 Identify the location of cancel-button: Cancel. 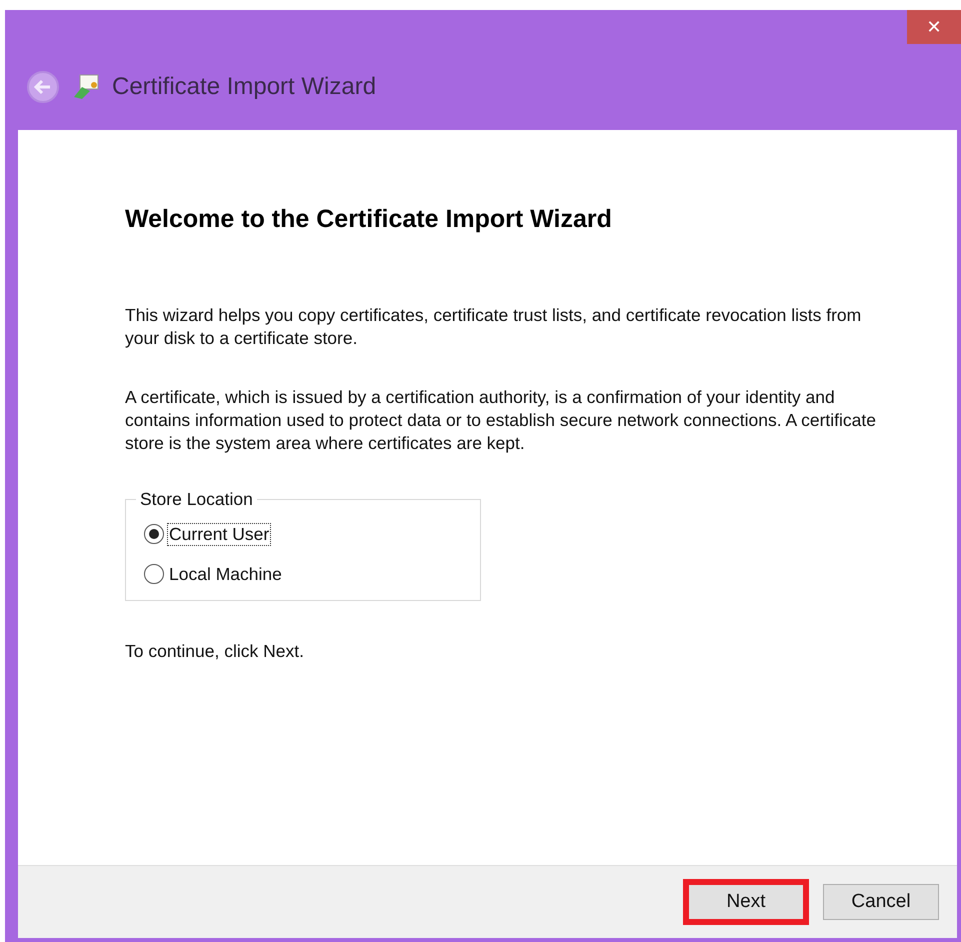
(881, 902).